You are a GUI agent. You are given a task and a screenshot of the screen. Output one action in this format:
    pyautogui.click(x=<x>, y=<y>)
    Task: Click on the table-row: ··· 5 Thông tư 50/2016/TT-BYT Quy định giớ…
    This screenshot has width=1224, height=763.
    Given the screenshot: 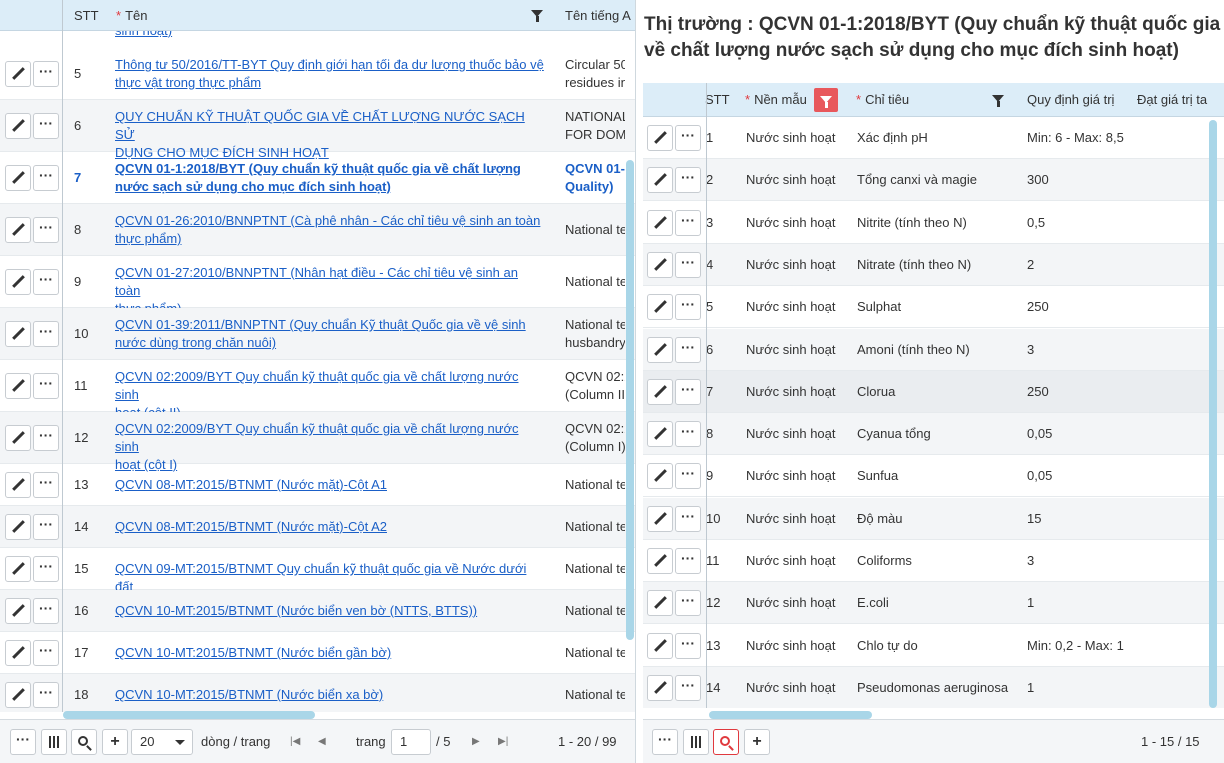 What is the action you would take?
    pyautogui.click(x=317, y=74)
    